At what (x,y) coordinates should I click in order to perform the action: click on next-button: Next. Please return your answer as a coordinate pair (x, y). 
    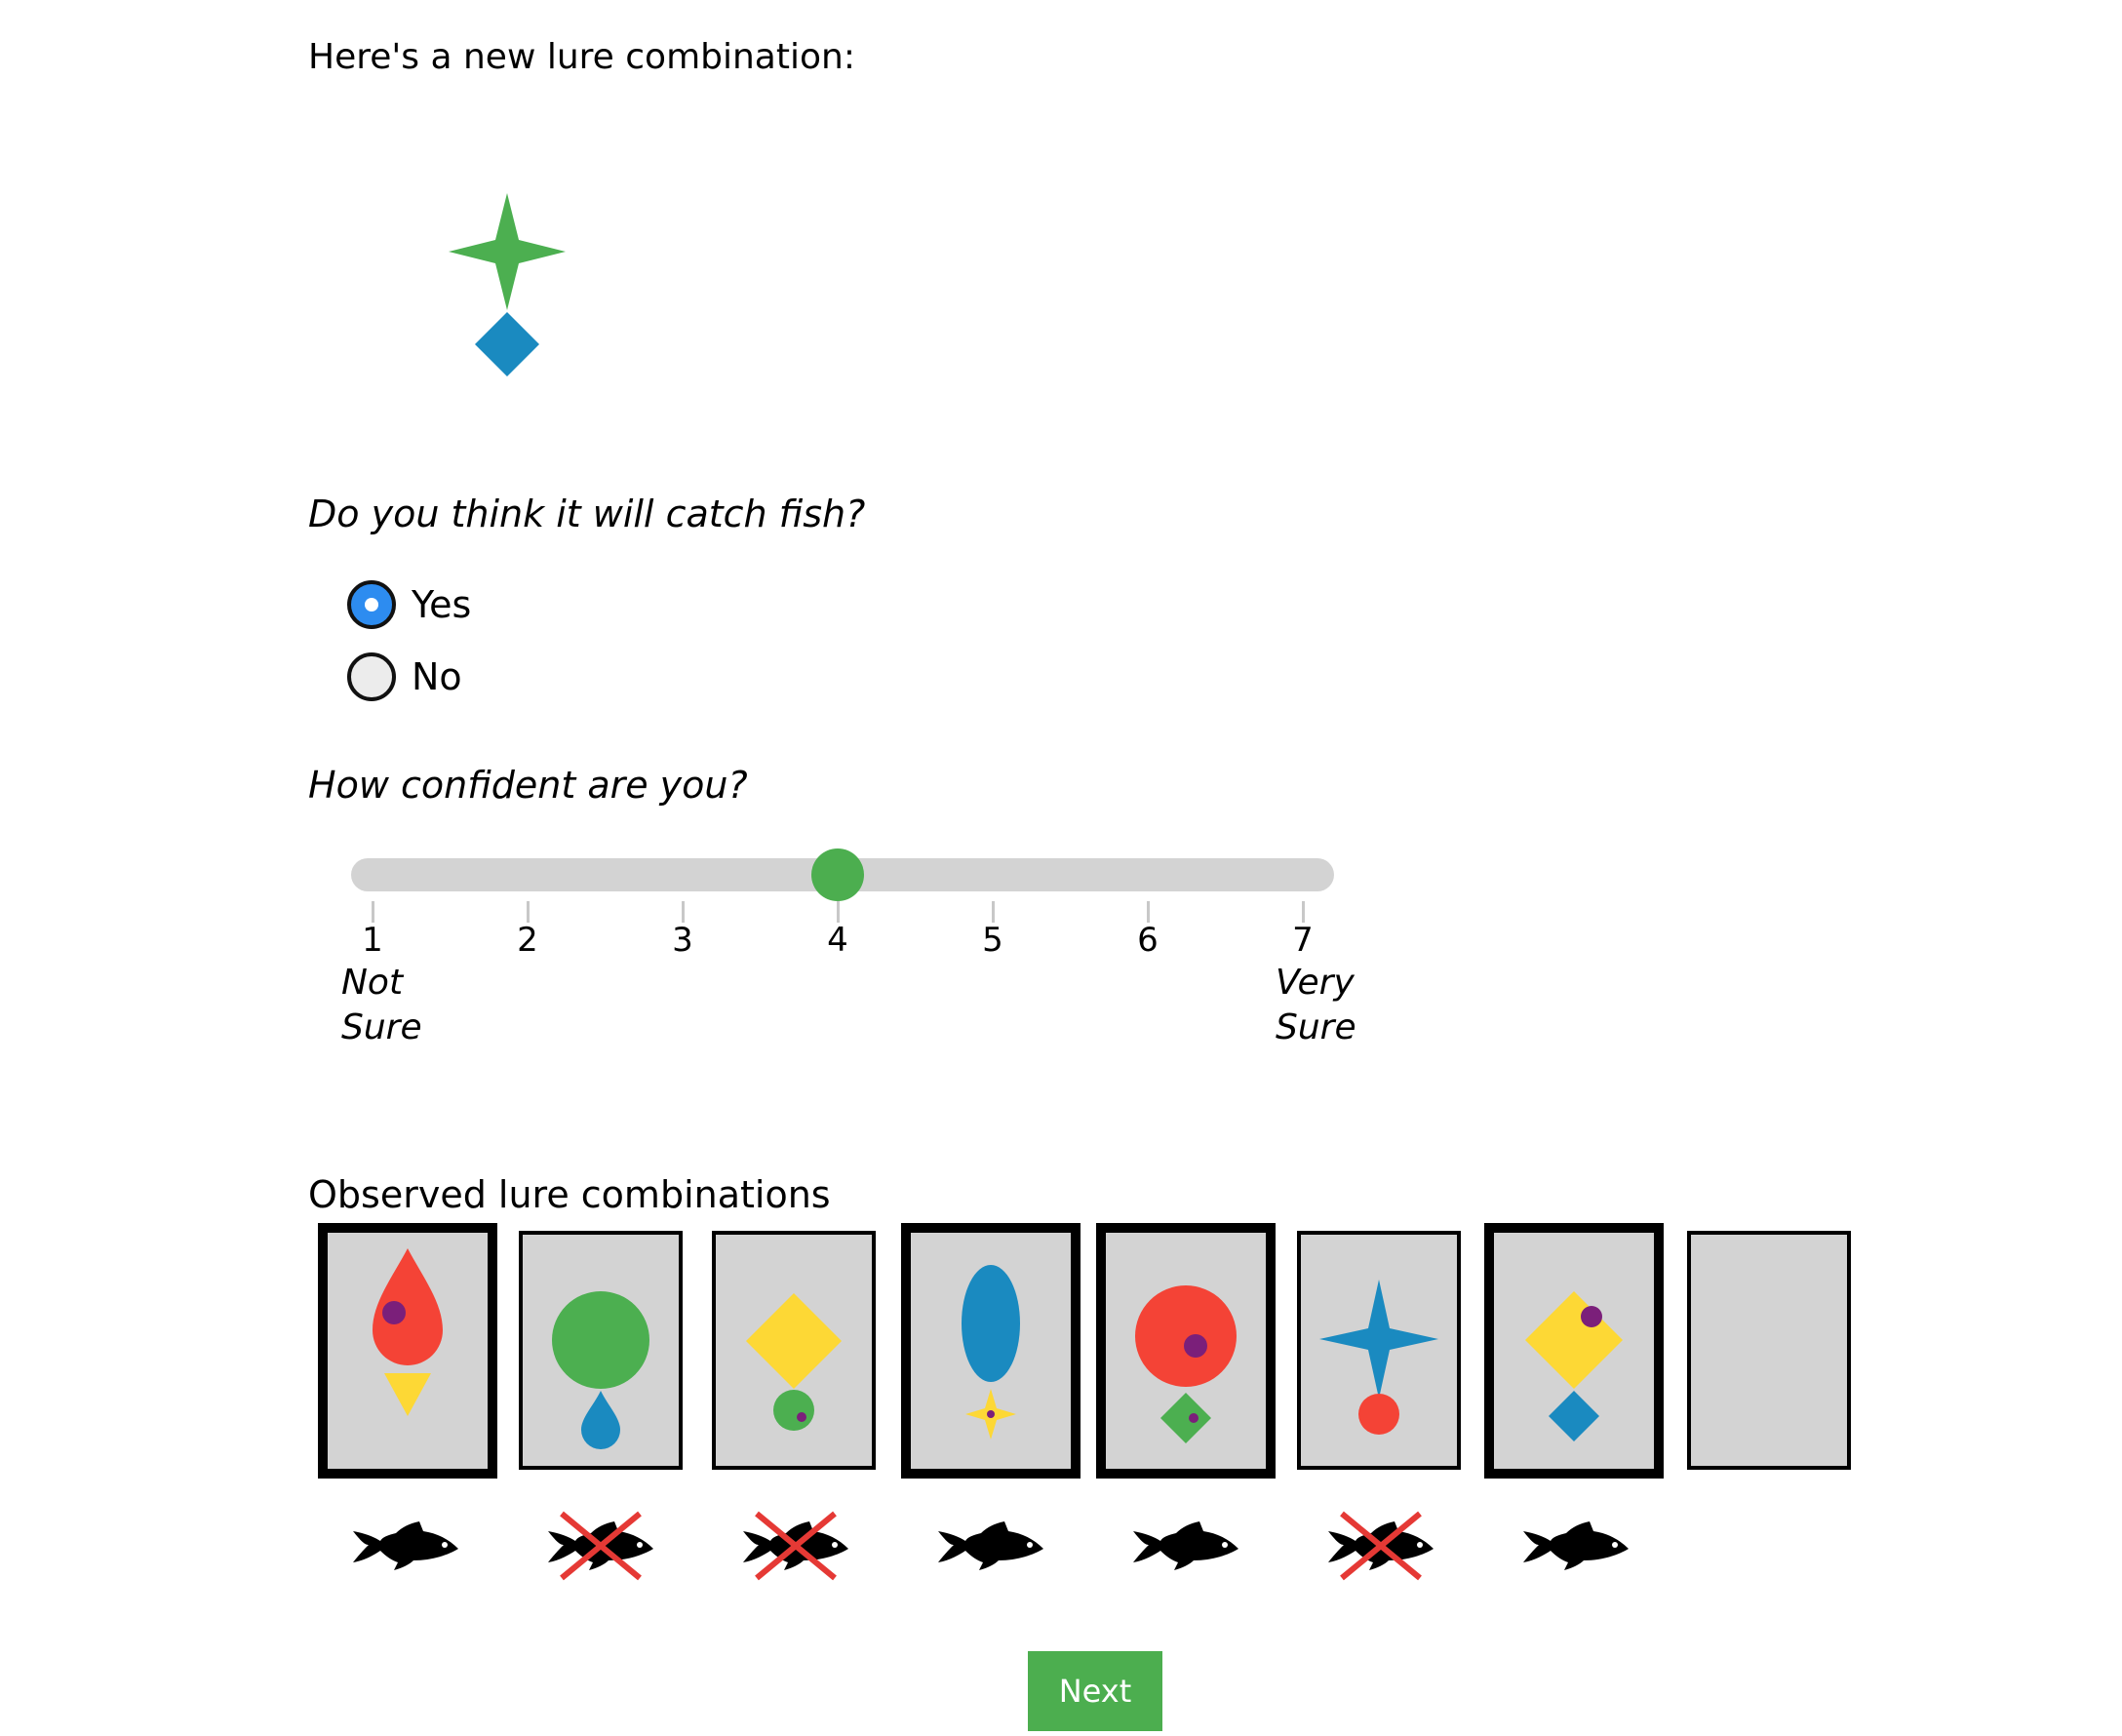
    Looking at the image, I should click on (1095, 1691).